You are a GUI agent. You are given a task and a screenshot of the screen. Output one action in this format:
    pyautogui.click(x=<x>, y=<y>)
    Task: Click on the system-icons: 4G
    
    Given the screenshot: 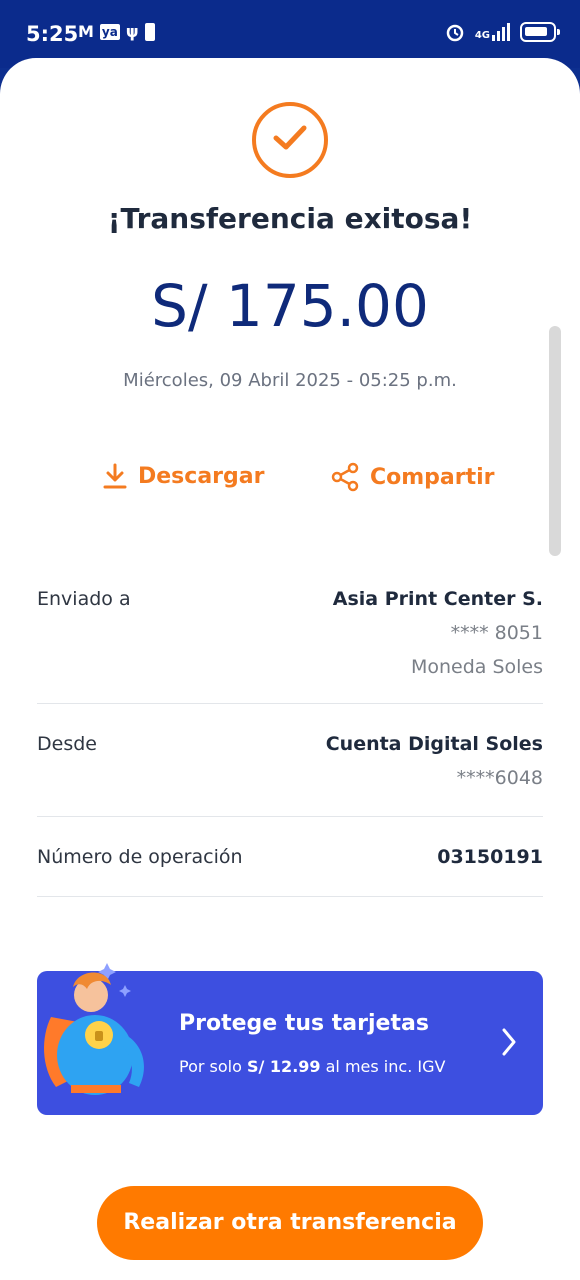 What is the action you would take?
    pyautogui.click(x=502, y=32)
    